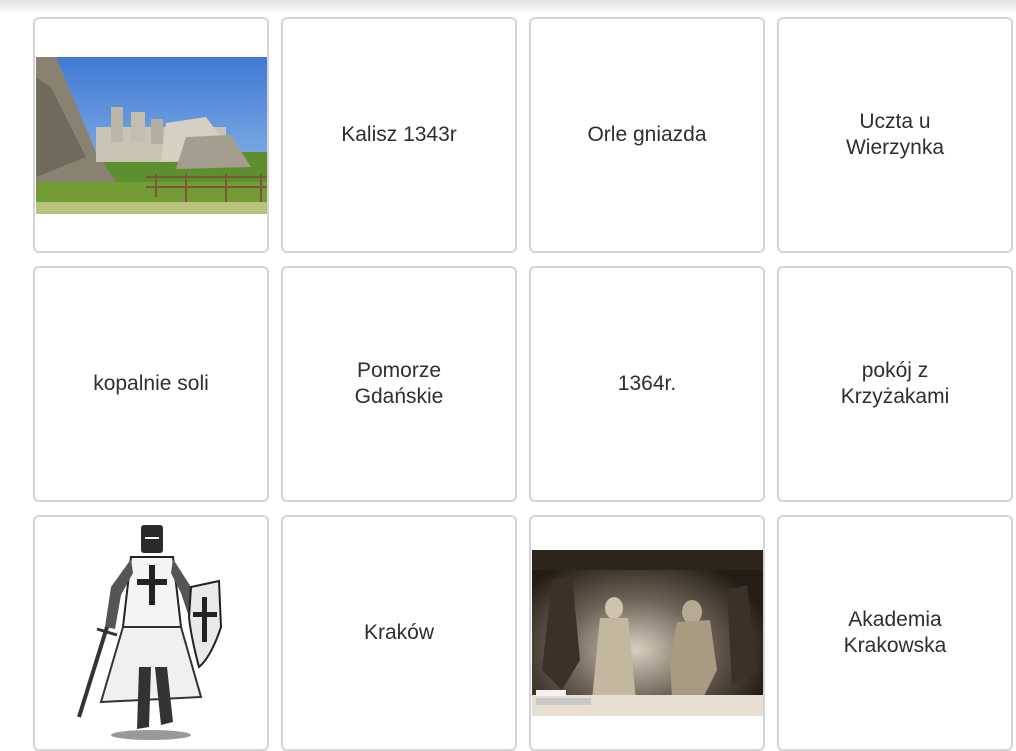  I want to click on card-pokoj: pokój z Krzyżakami, so click(895, 384).